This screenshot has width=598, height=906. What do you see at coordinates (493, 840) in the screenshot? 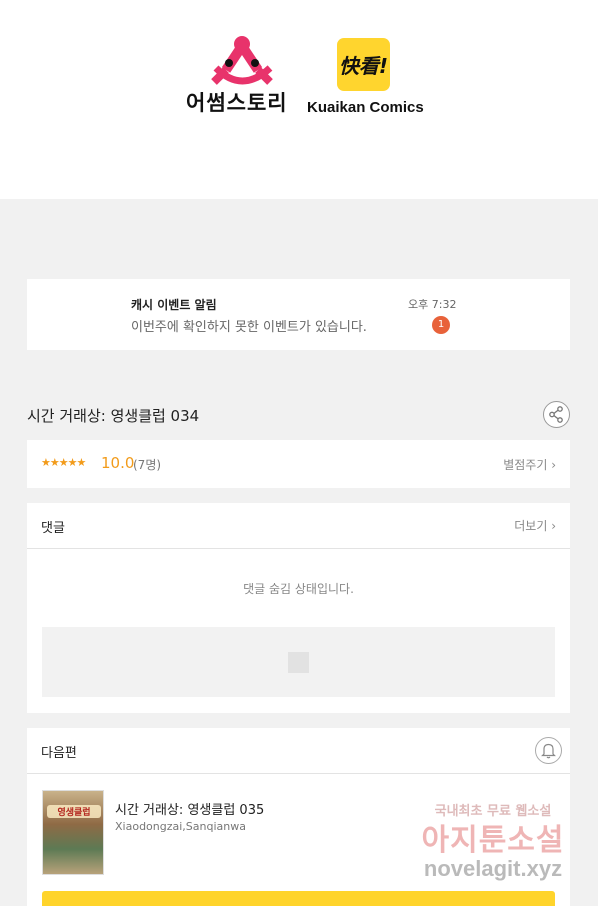
I see `watermark-brand: 아지툰소설` at bounding box center [493, 840].